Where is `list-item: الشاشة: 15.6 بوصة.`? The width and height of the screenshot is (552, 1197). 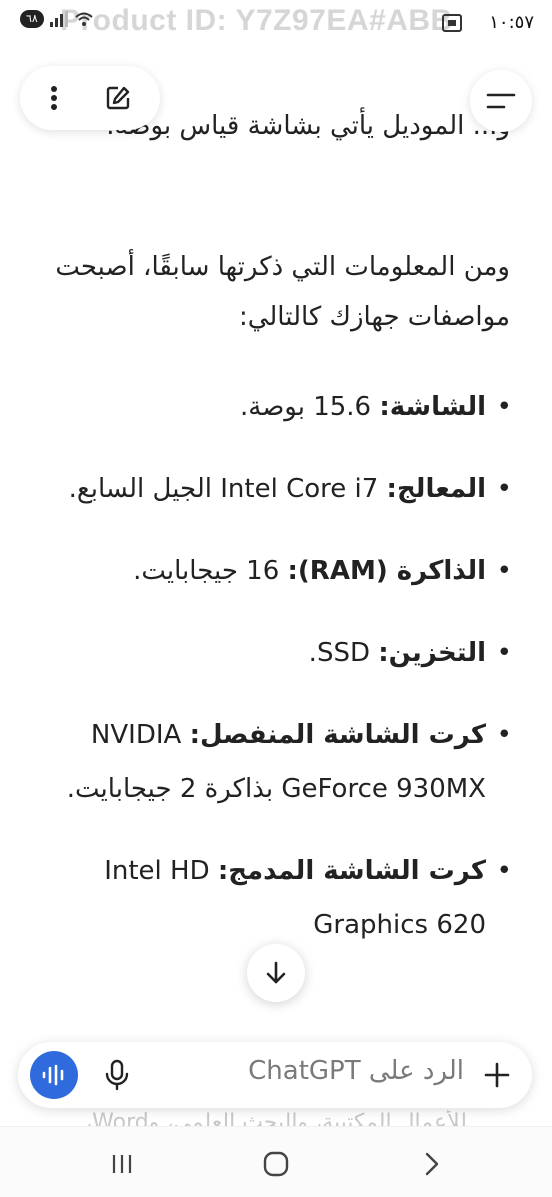 list-item: الشاشة: 15.6 بوصة. is located at coordinates (272, 407).